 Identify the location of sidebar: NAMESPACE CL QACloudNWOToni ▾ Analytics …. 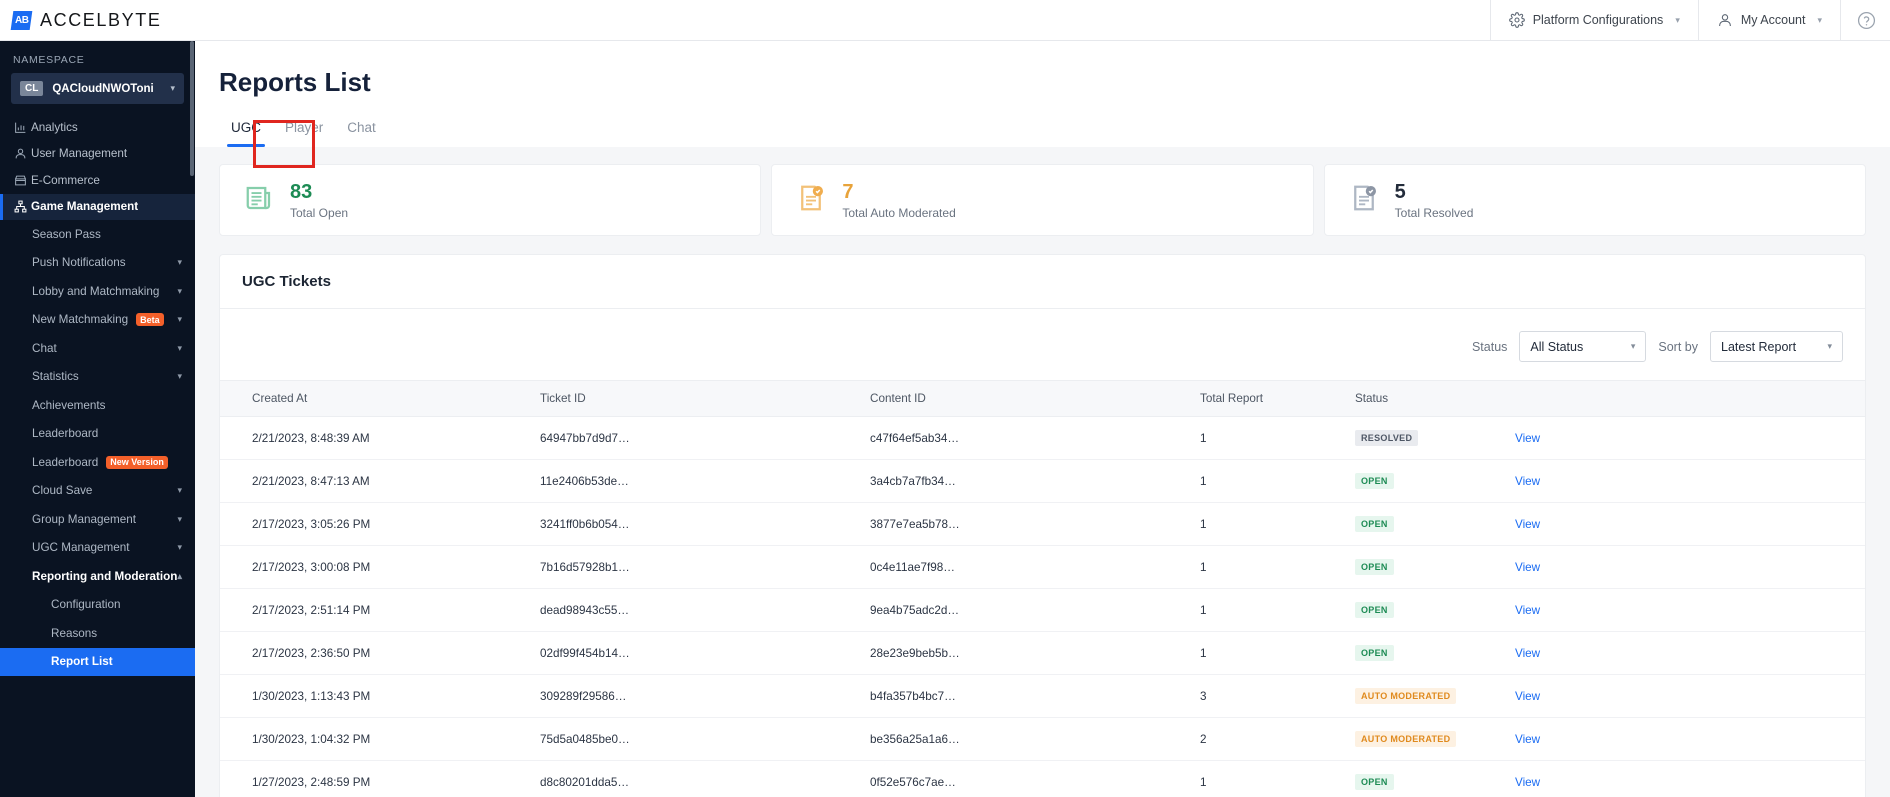
(97, 419).